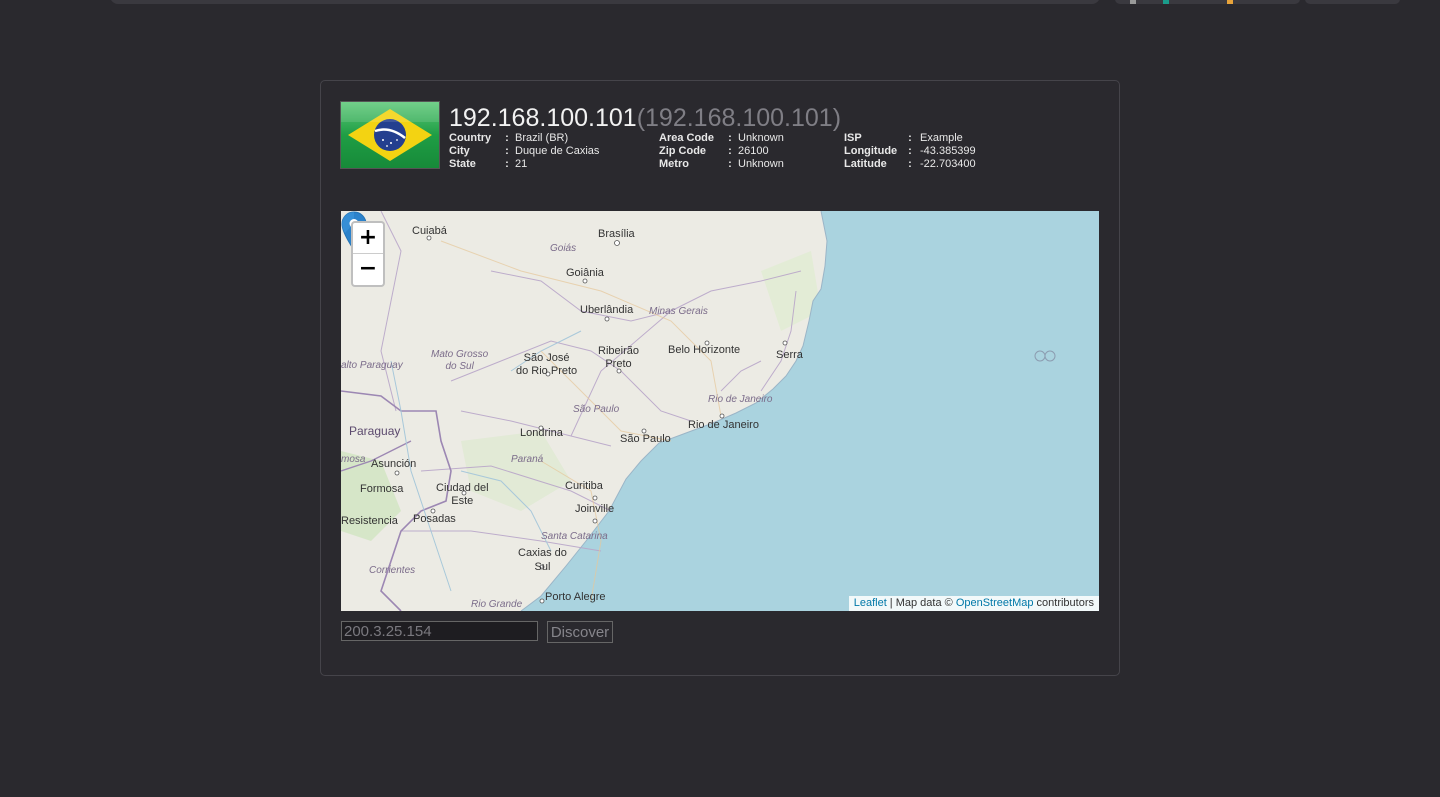 Image resolution: width=1440 pixels, height=797 pixels. Describe the element at coordinates (497, 604) in the screenshot. I see `map-label-region: Rio Grande` at that location.